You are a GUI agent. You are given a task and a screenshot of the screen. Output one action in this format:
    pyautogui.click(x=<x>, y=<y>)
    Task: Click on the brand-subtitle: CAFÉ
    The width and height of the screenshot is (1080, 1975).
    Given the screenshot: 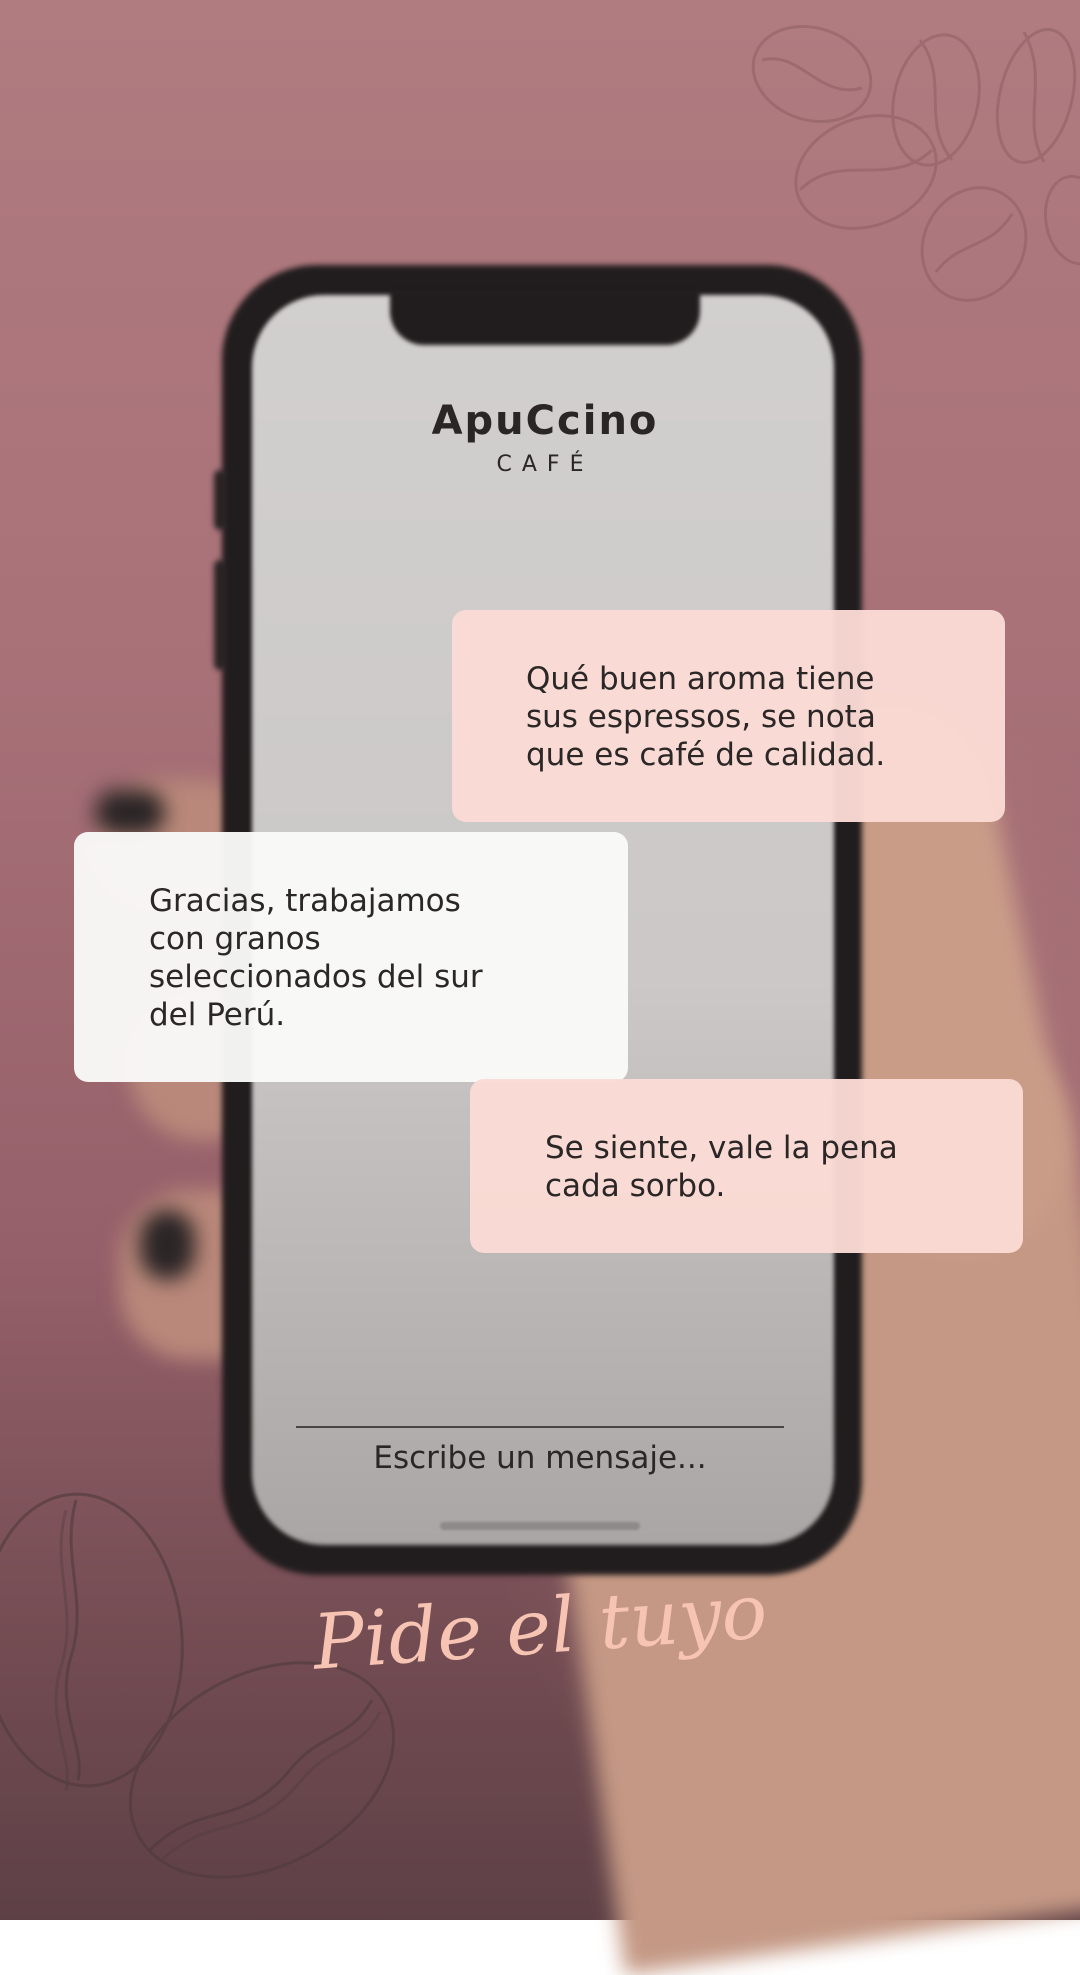 What is the action you would take?
    pyautogui.click(x=545, y=464)
    